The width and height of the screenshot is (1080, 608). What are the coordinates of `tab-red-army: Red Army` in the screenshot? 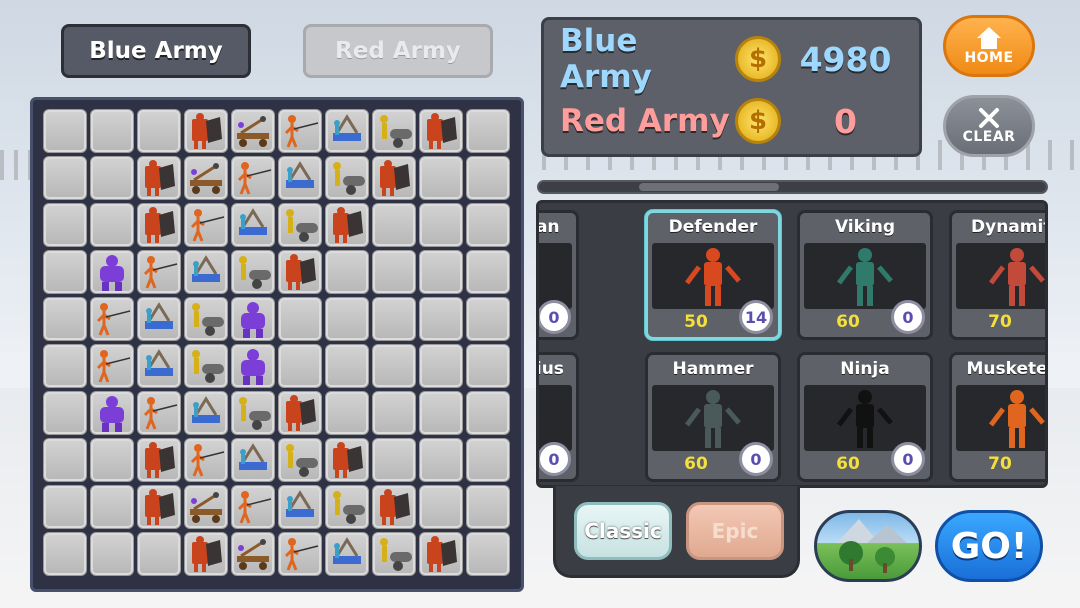 It's located at (398, 51).